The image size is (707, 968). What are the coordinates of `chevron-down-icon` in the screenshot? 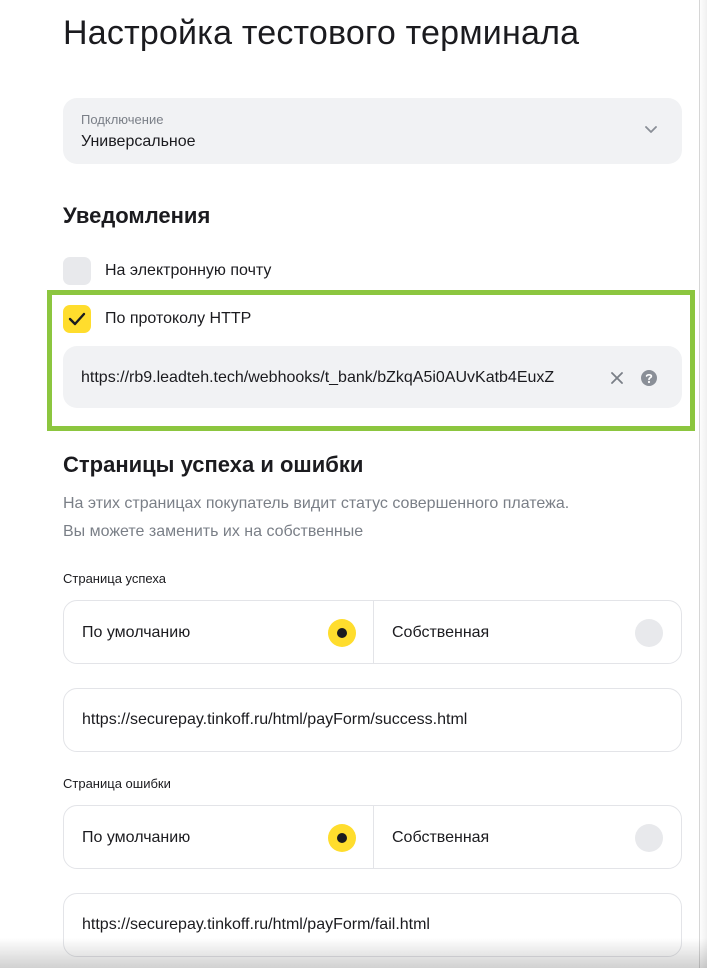 It's located at (651, 129).